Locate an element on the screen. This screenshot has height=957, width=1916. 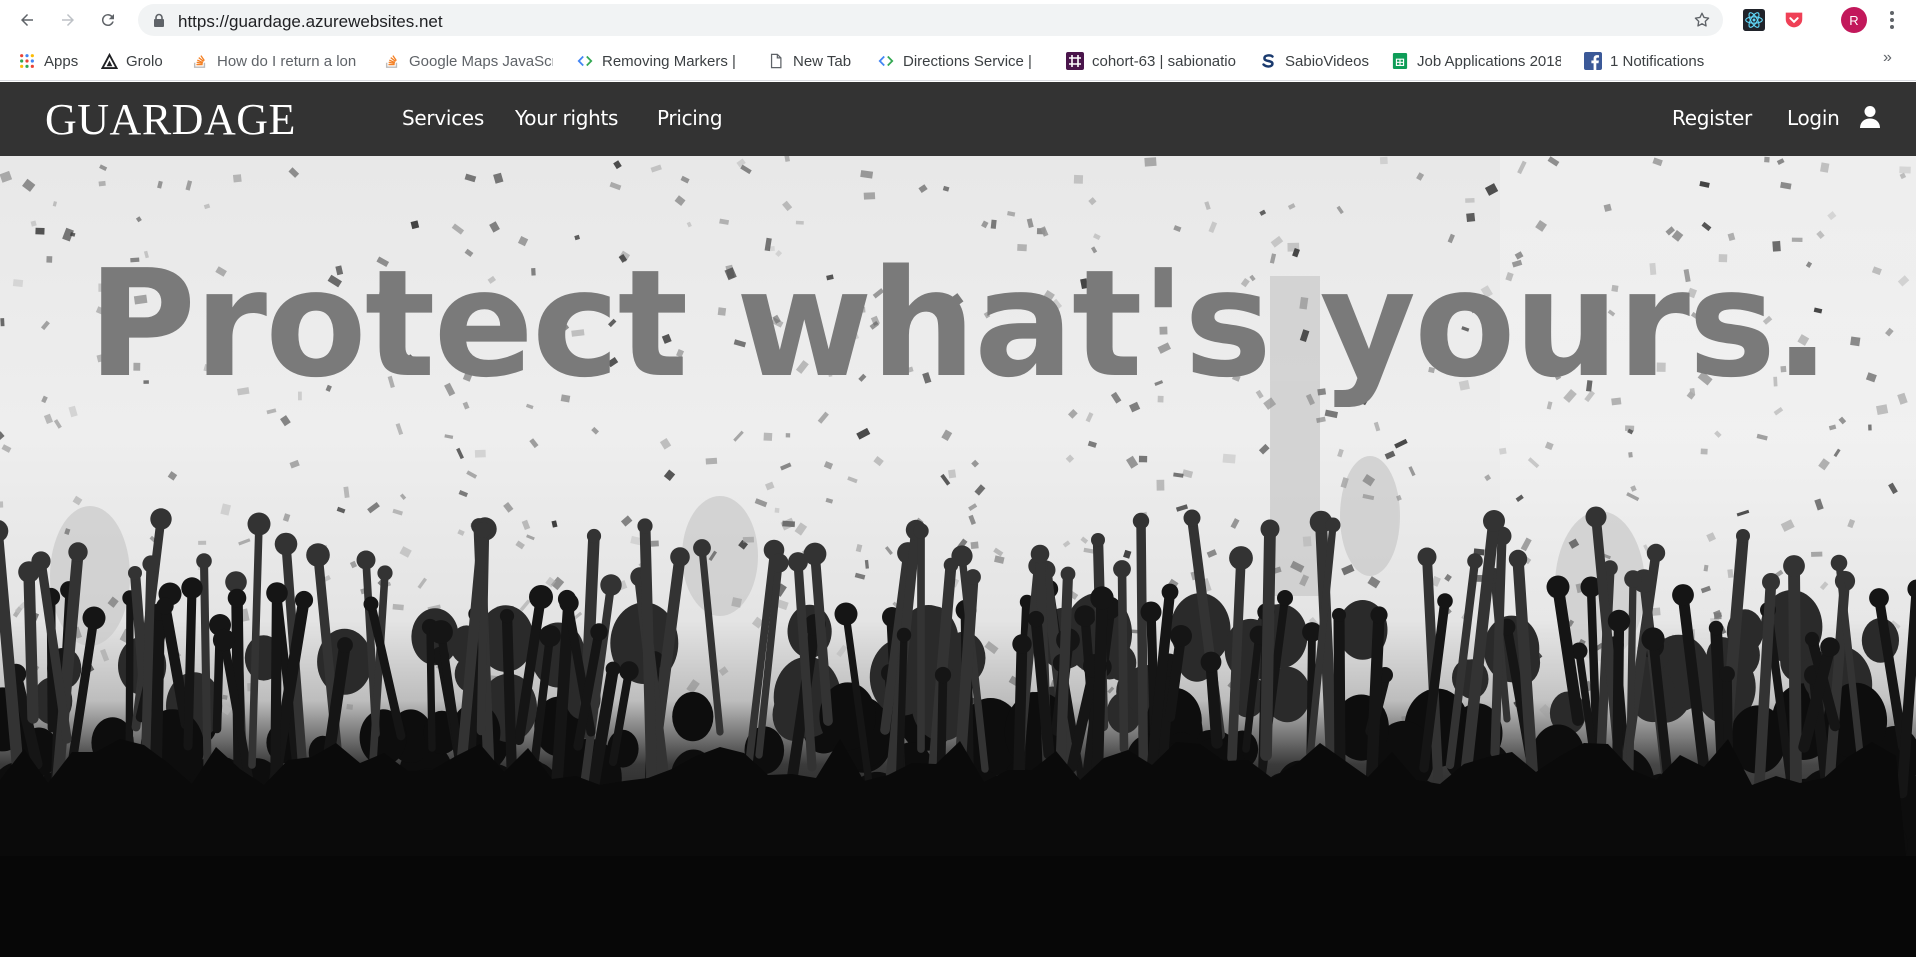
bookmarks-overflow-icon: » is located at coordinates (1887, 58).